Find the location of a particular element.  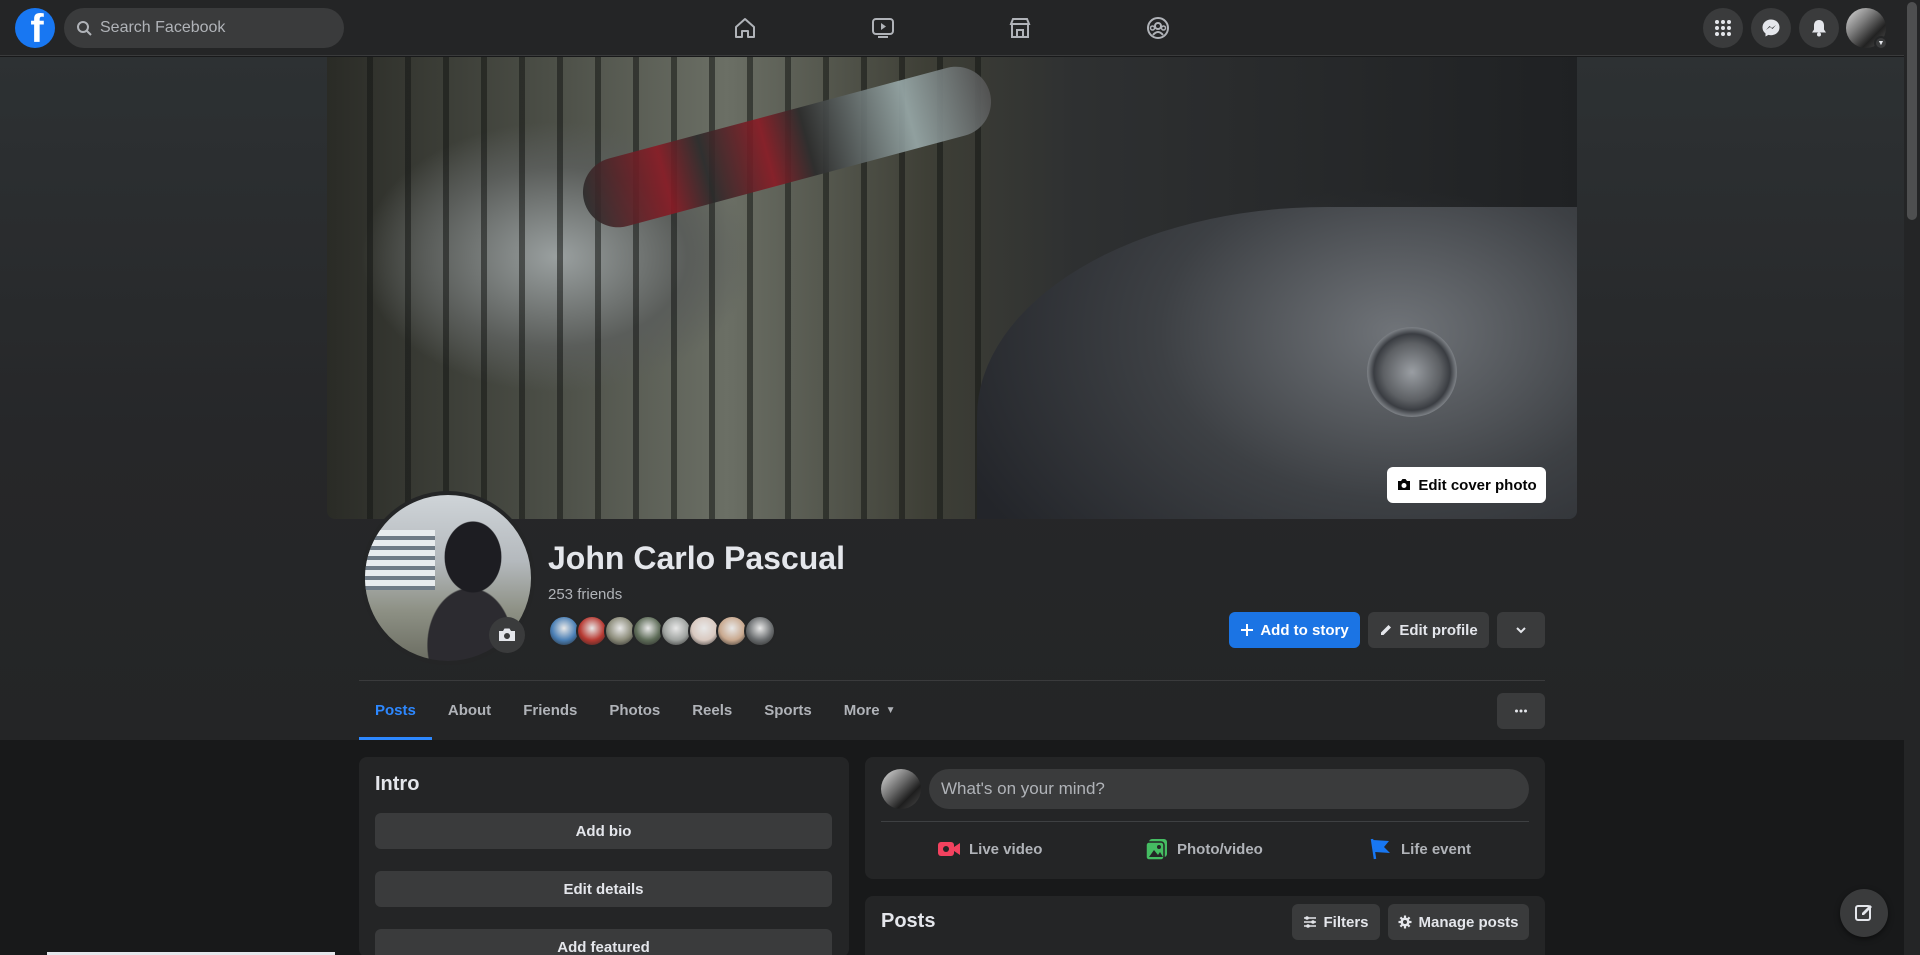

photo-video-icon is located at coordinates (1156, 850).